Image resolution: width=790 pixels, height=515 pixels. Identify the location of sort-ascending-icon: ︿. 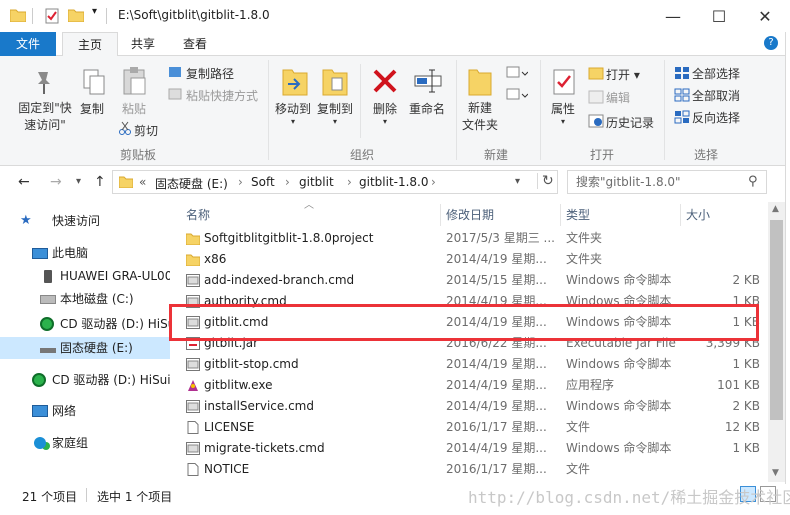
(309, 206).